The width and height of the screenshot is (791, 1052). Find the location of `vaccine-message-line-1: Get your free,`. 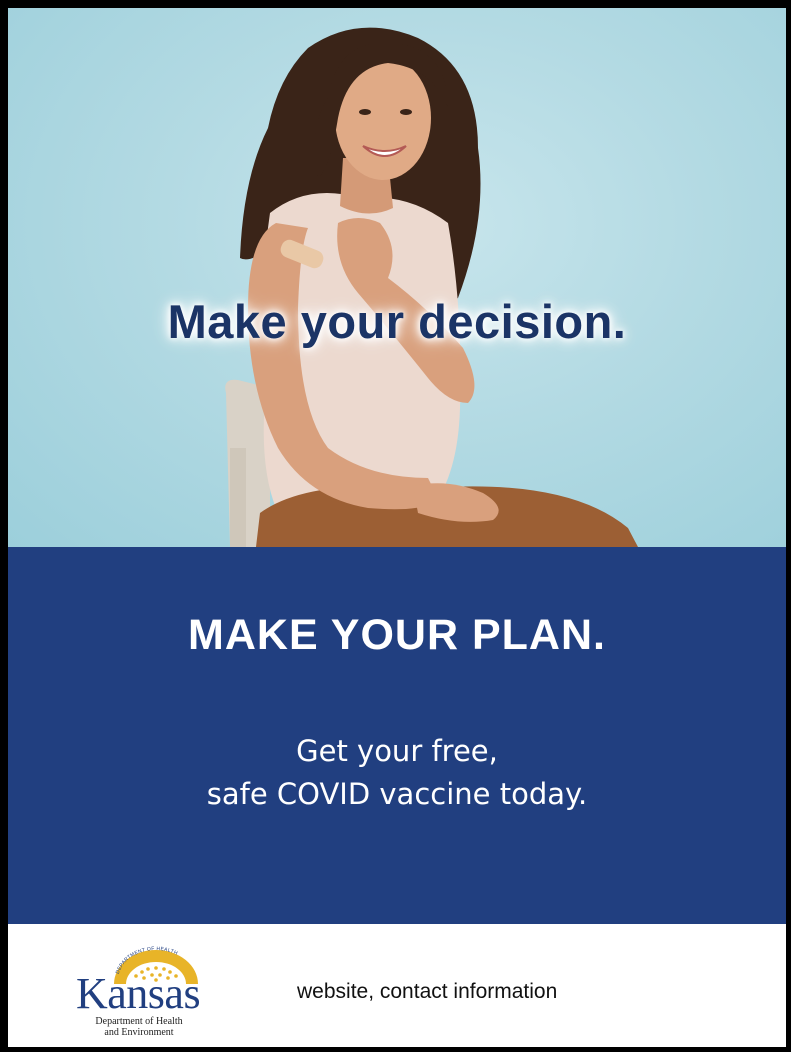

vaccine-message-line-1: Get your free, is located at coordinates (397, 751).